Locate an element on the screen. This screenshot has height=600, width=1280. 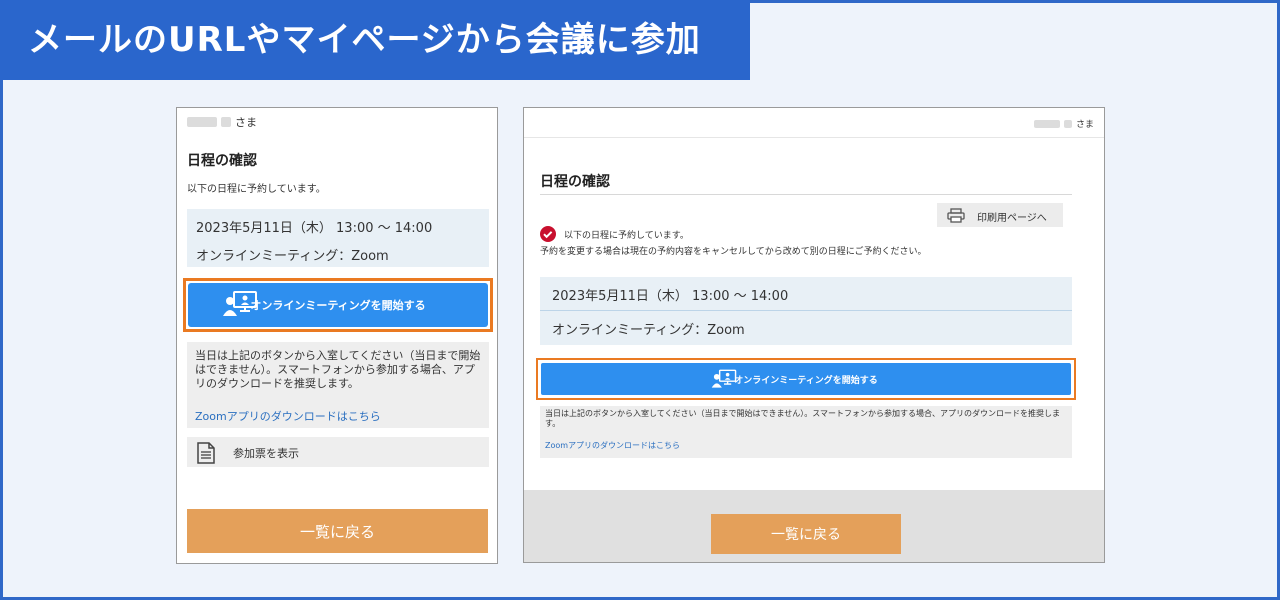
banner-title: メールのURLやマイページから会議に参加 is located at coordinates (375, 40).